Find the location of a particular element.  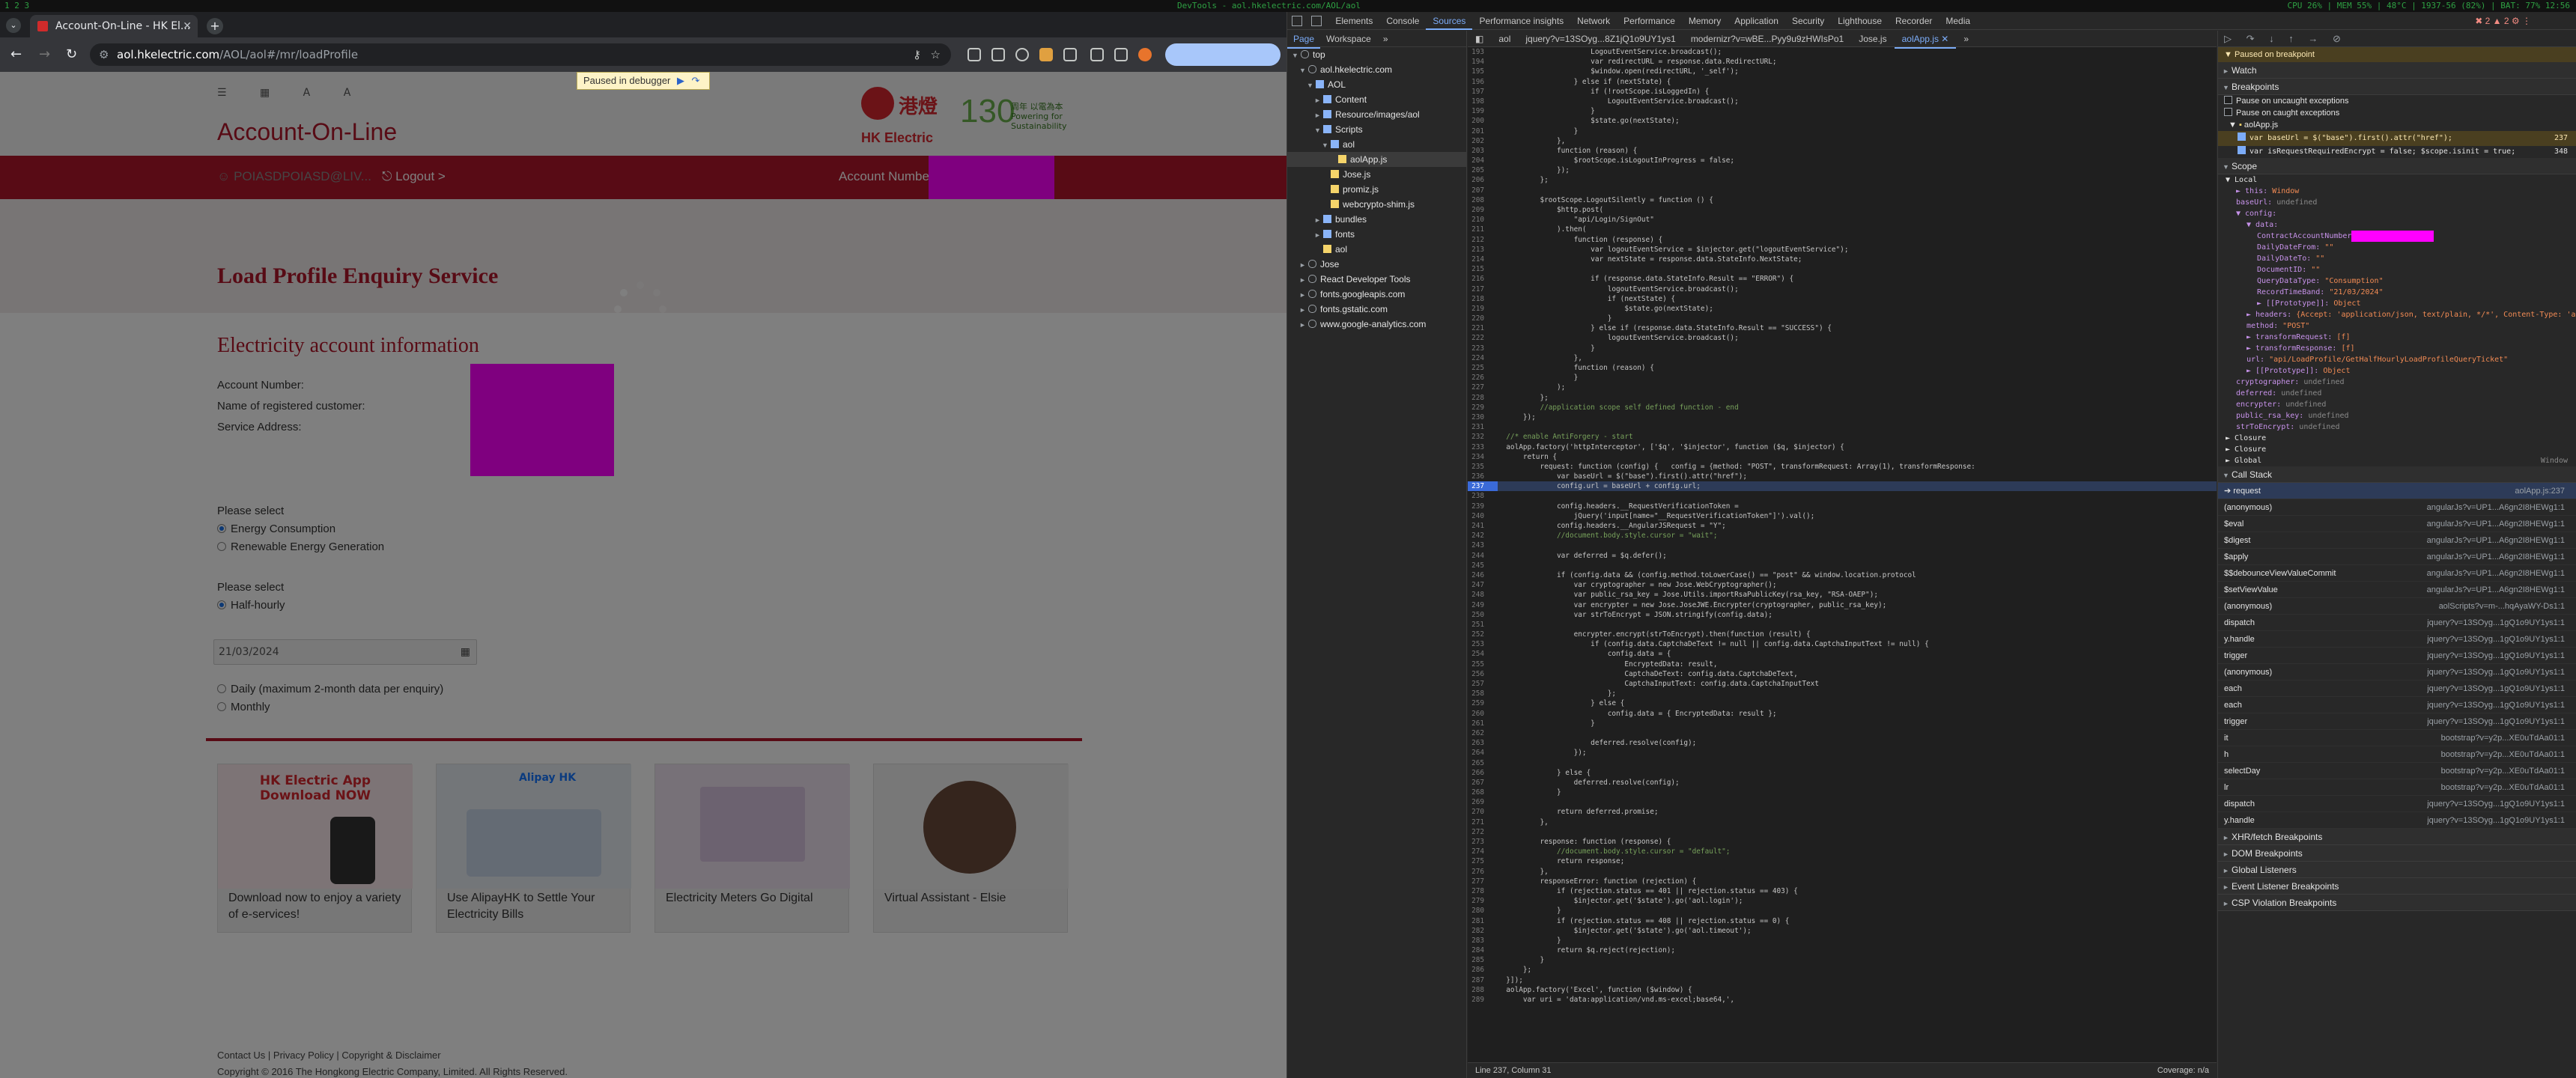

new-tab-button: + is located at coordinates (215, 26).